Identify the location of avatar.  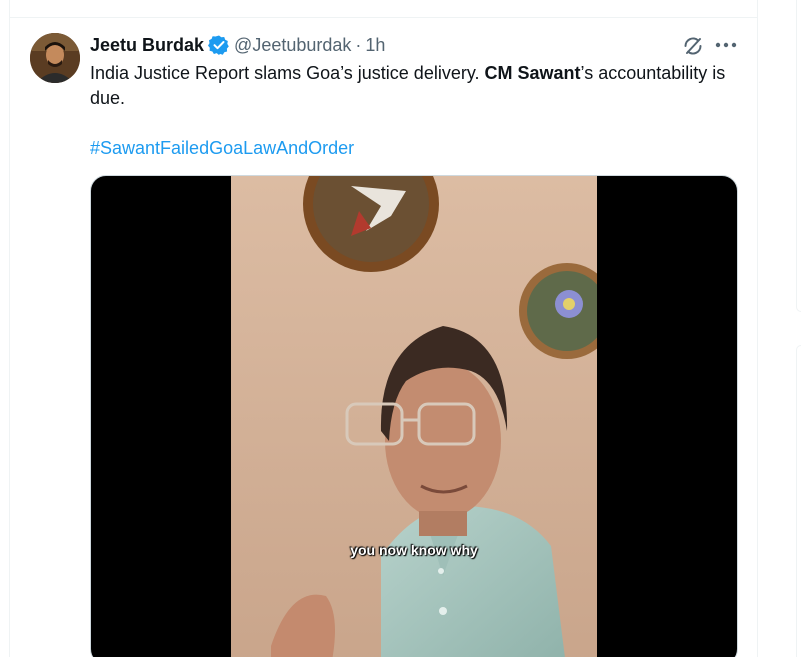
(55, 58).